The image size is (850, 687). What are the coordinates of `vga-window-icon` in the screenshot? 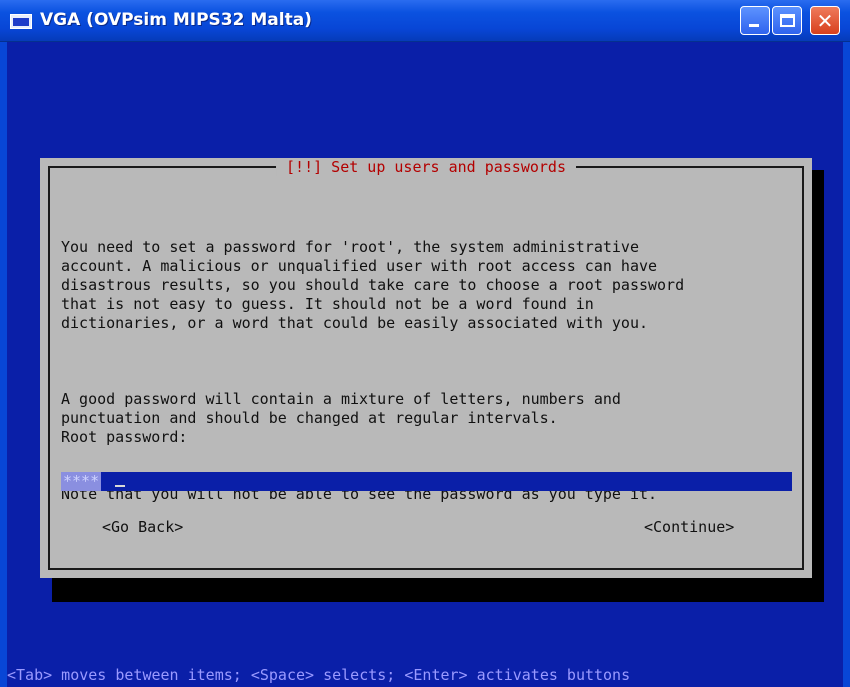 It's located at (21, 21).